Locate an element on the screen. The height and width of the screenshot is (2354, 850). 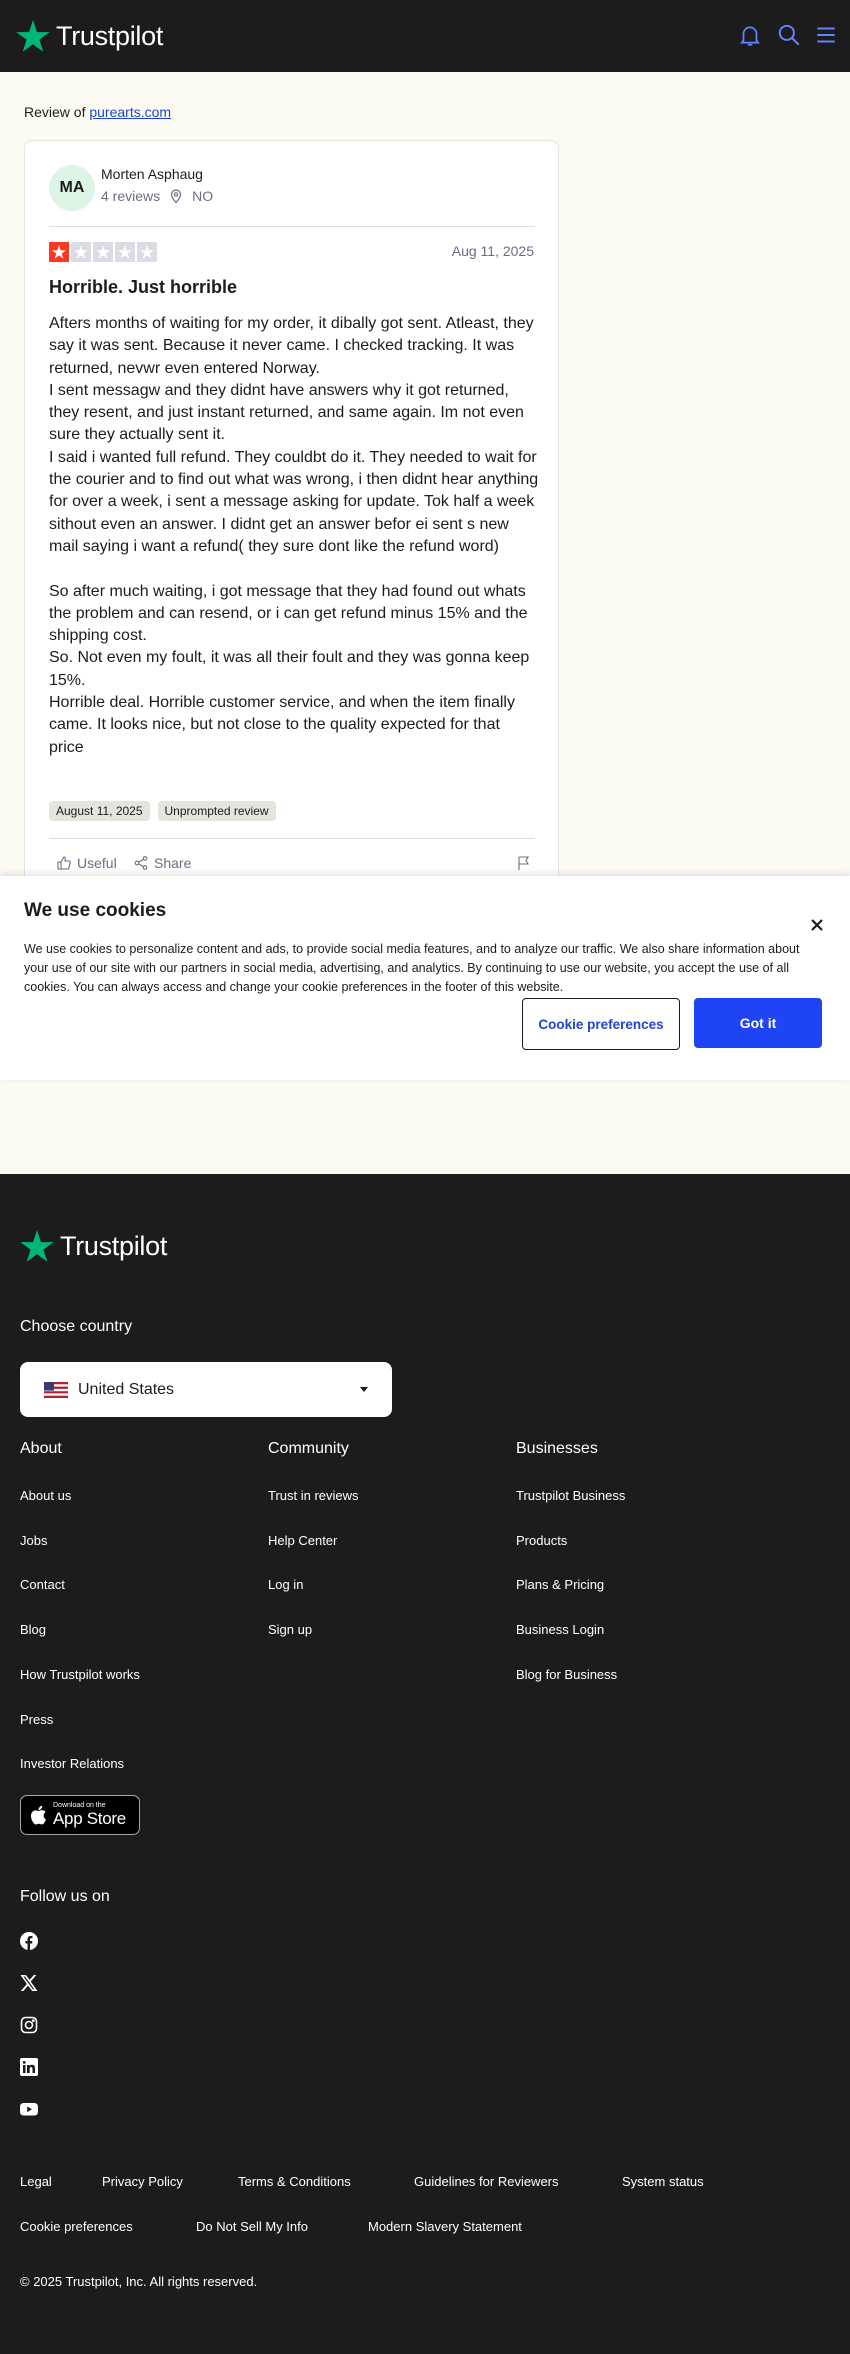
cookie-banner-title: We use cookies is located at coordinates (95, 910).